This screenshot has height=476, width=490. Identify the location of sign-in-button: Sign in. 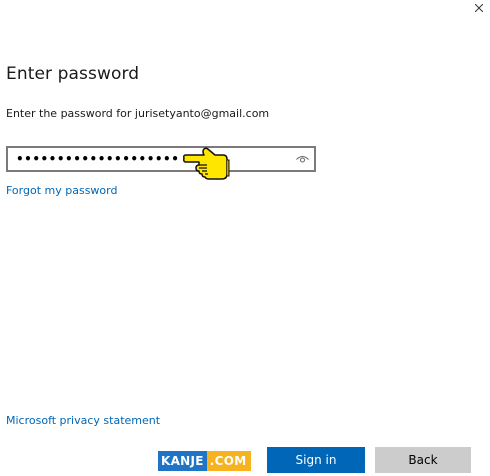
(316, 460).